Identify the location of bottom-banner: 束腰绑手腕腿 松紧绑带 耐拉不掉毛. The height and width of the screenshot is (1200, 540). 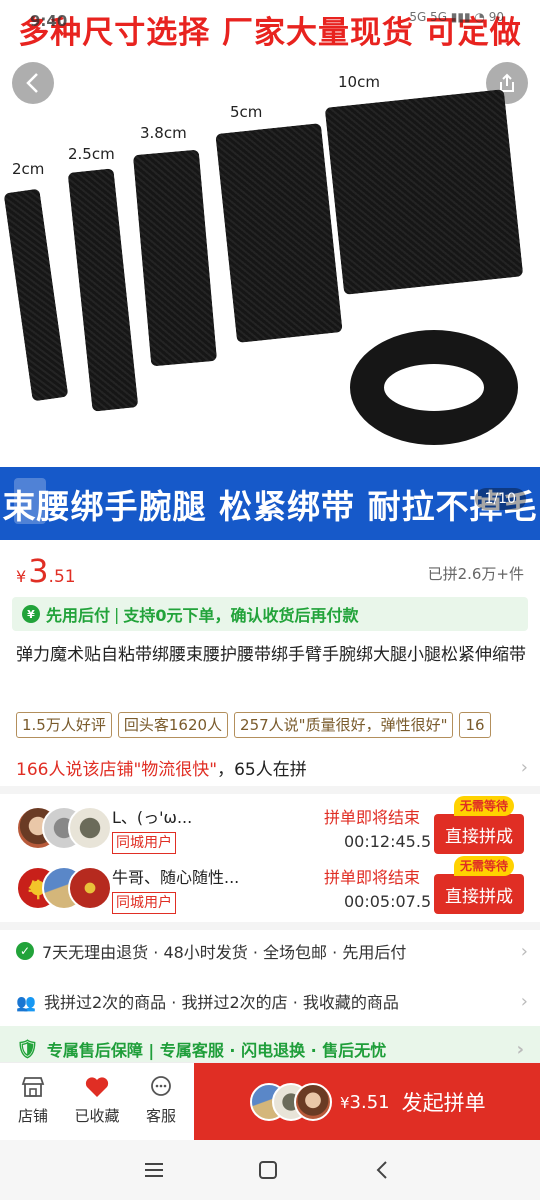
(270, 503).